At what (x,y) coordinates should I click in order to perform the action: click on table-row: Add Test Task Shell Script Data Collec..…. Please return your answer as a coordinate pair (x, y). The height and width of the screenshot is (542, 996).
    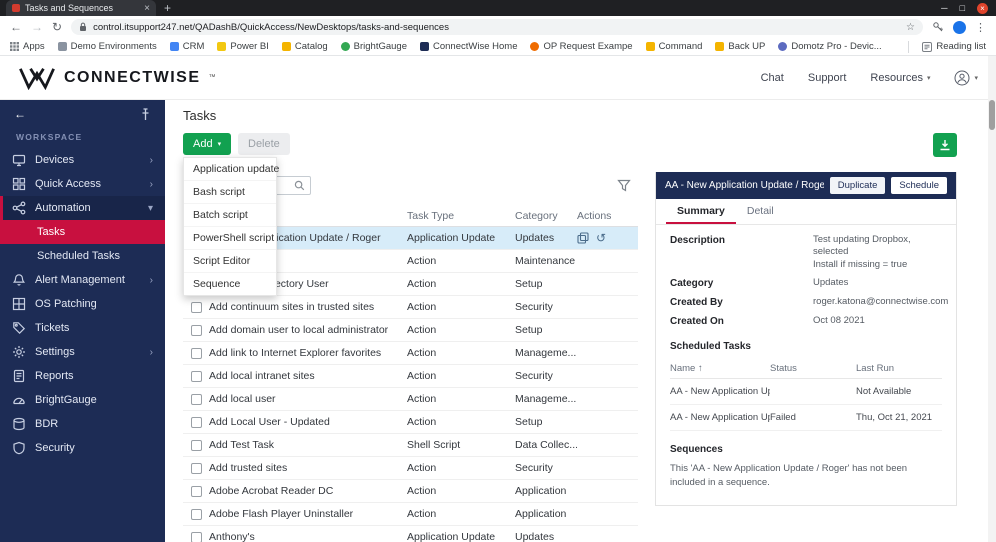
    Looking at the image, I should click on (410, 445).